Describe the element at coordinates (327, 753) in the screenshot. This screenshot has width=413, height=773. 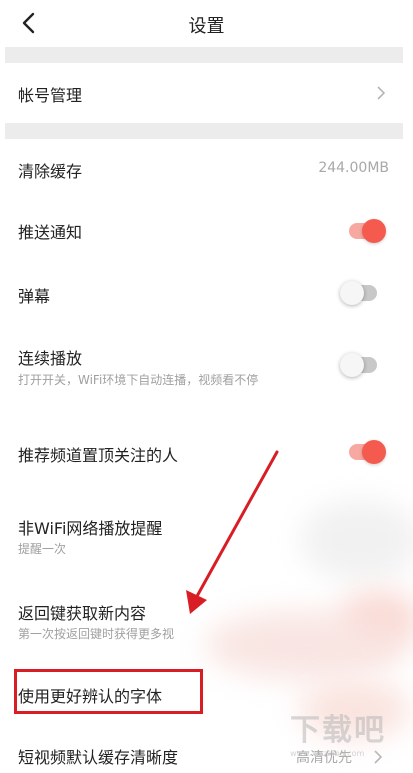
I see `watermark-url: www.xiazaiba.com` at that location.